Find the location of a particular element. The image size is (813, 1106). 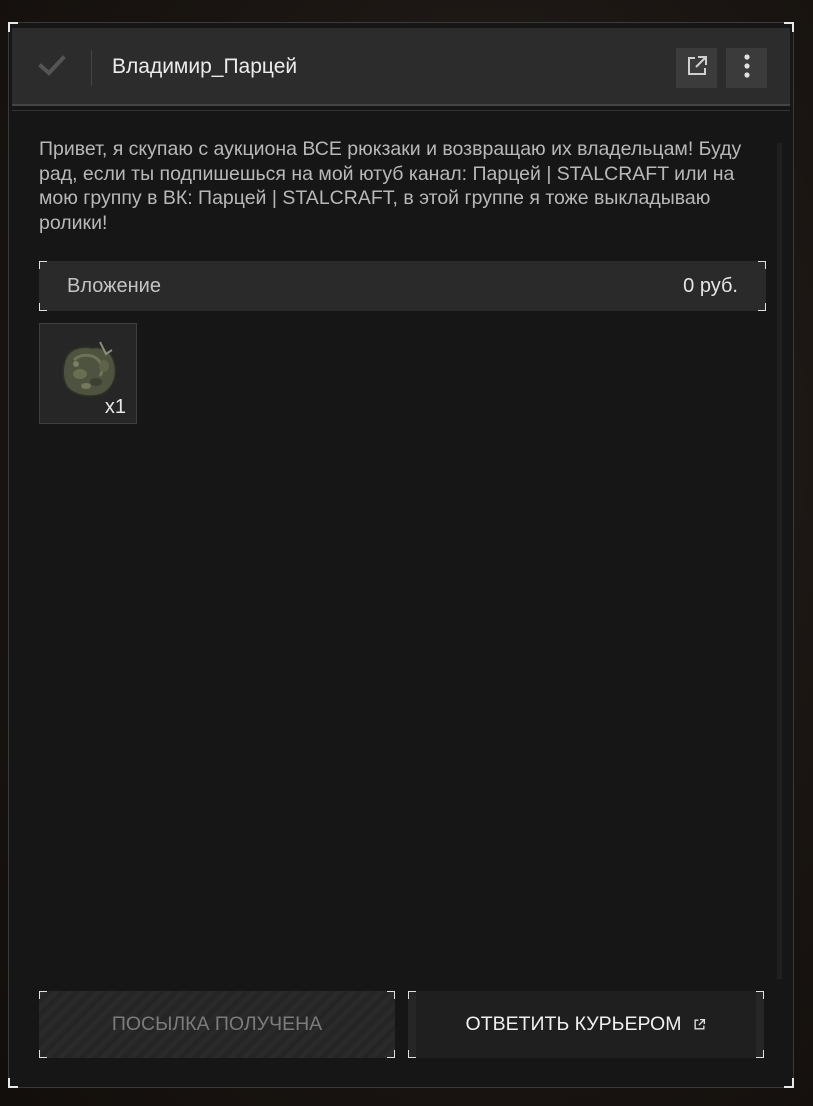

open-external-button is located at coordinates (696, 68).